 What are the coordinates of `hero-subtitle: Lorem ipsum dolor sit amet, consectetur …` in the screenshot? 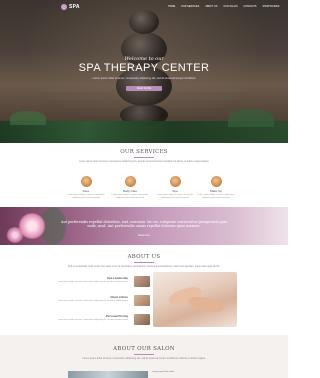 It's located at (144, 78).